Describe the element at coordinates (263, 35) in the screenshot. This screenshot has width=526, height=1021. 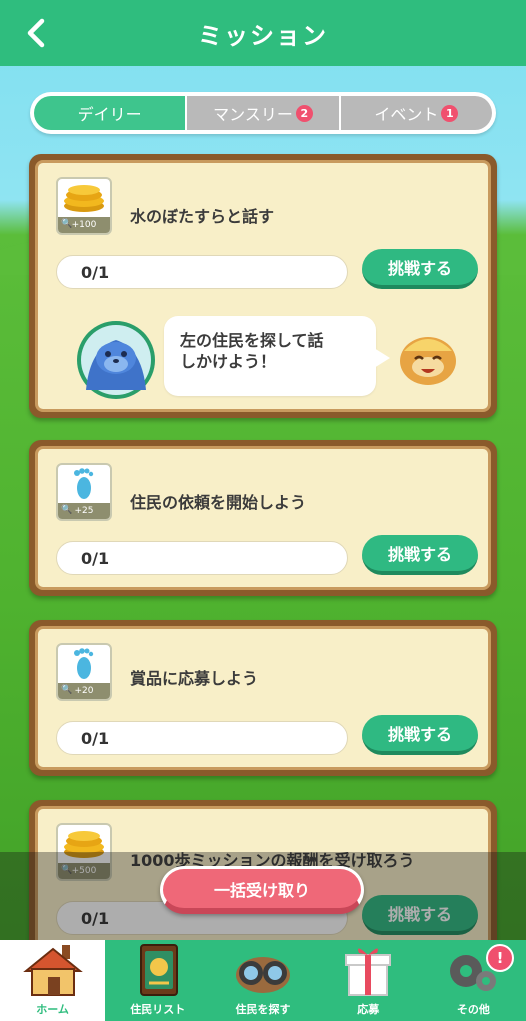
I see `page-title: ミッション` at that location.